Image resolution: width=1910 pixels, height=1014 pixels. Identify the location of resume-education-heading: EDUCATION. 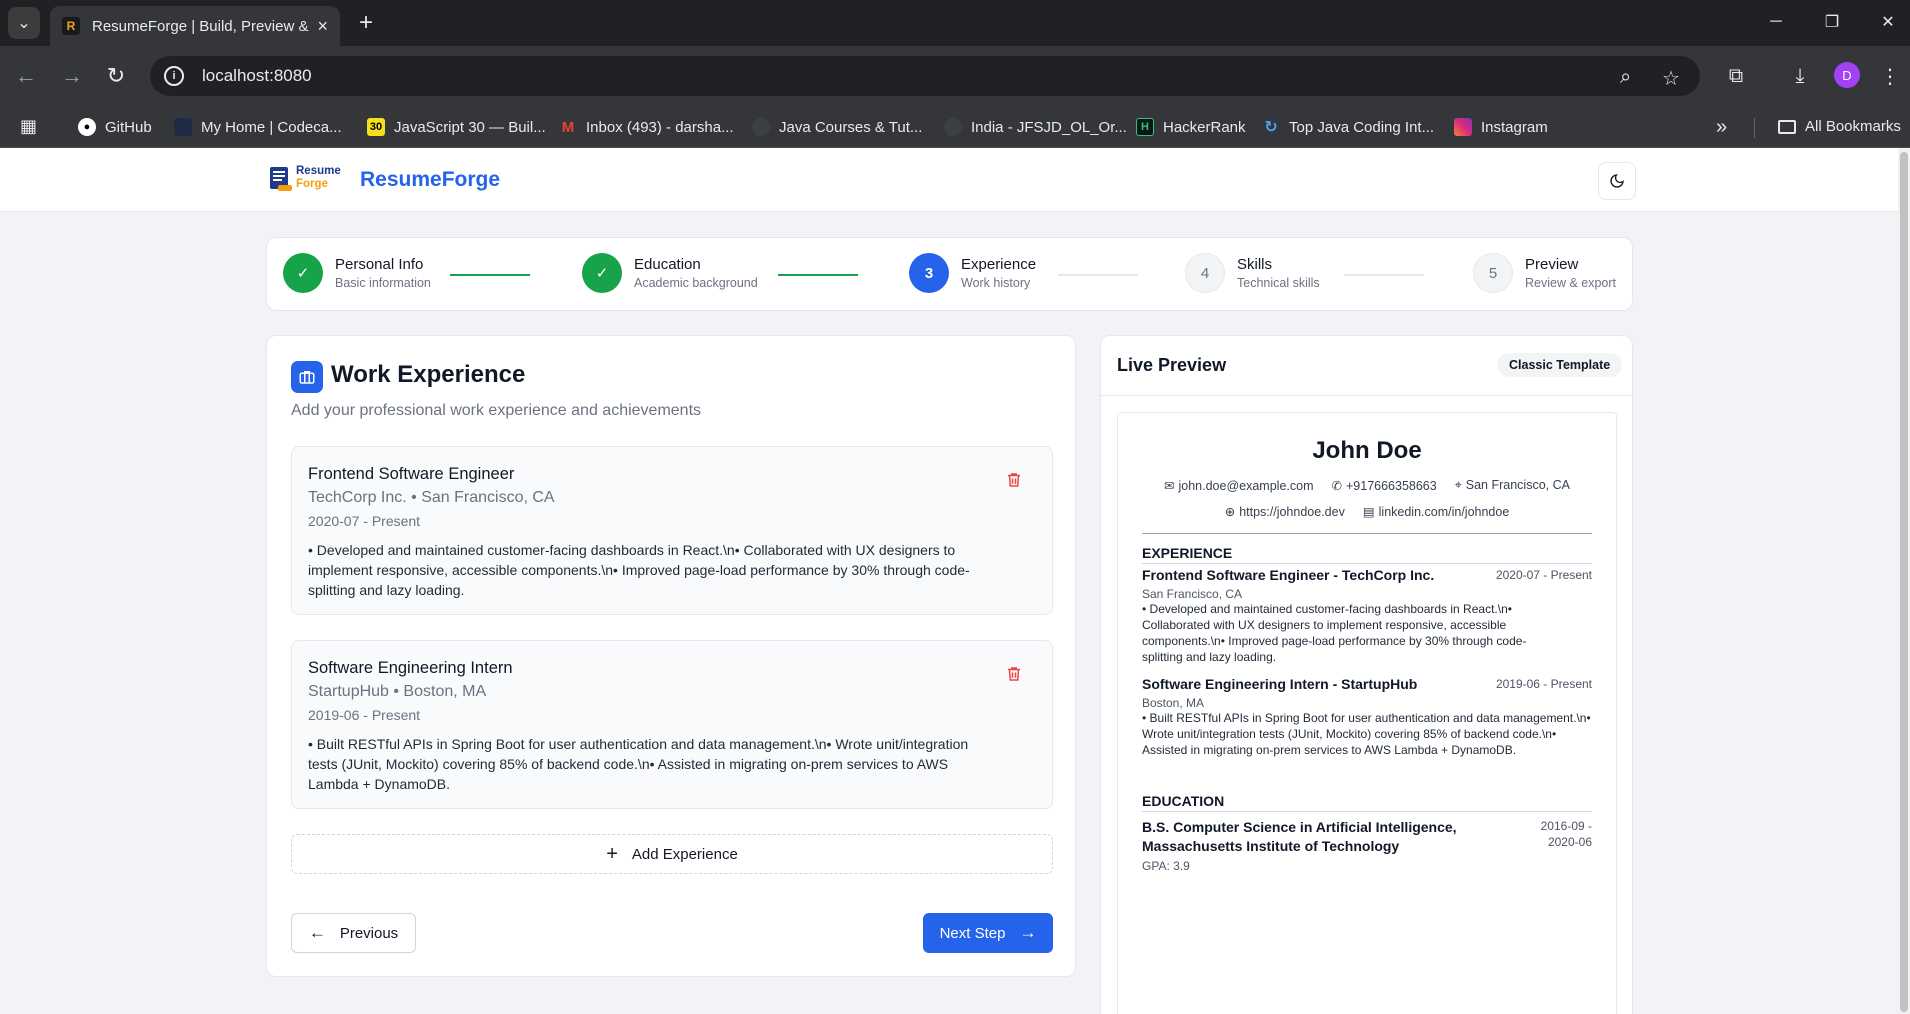
(1367, 802).